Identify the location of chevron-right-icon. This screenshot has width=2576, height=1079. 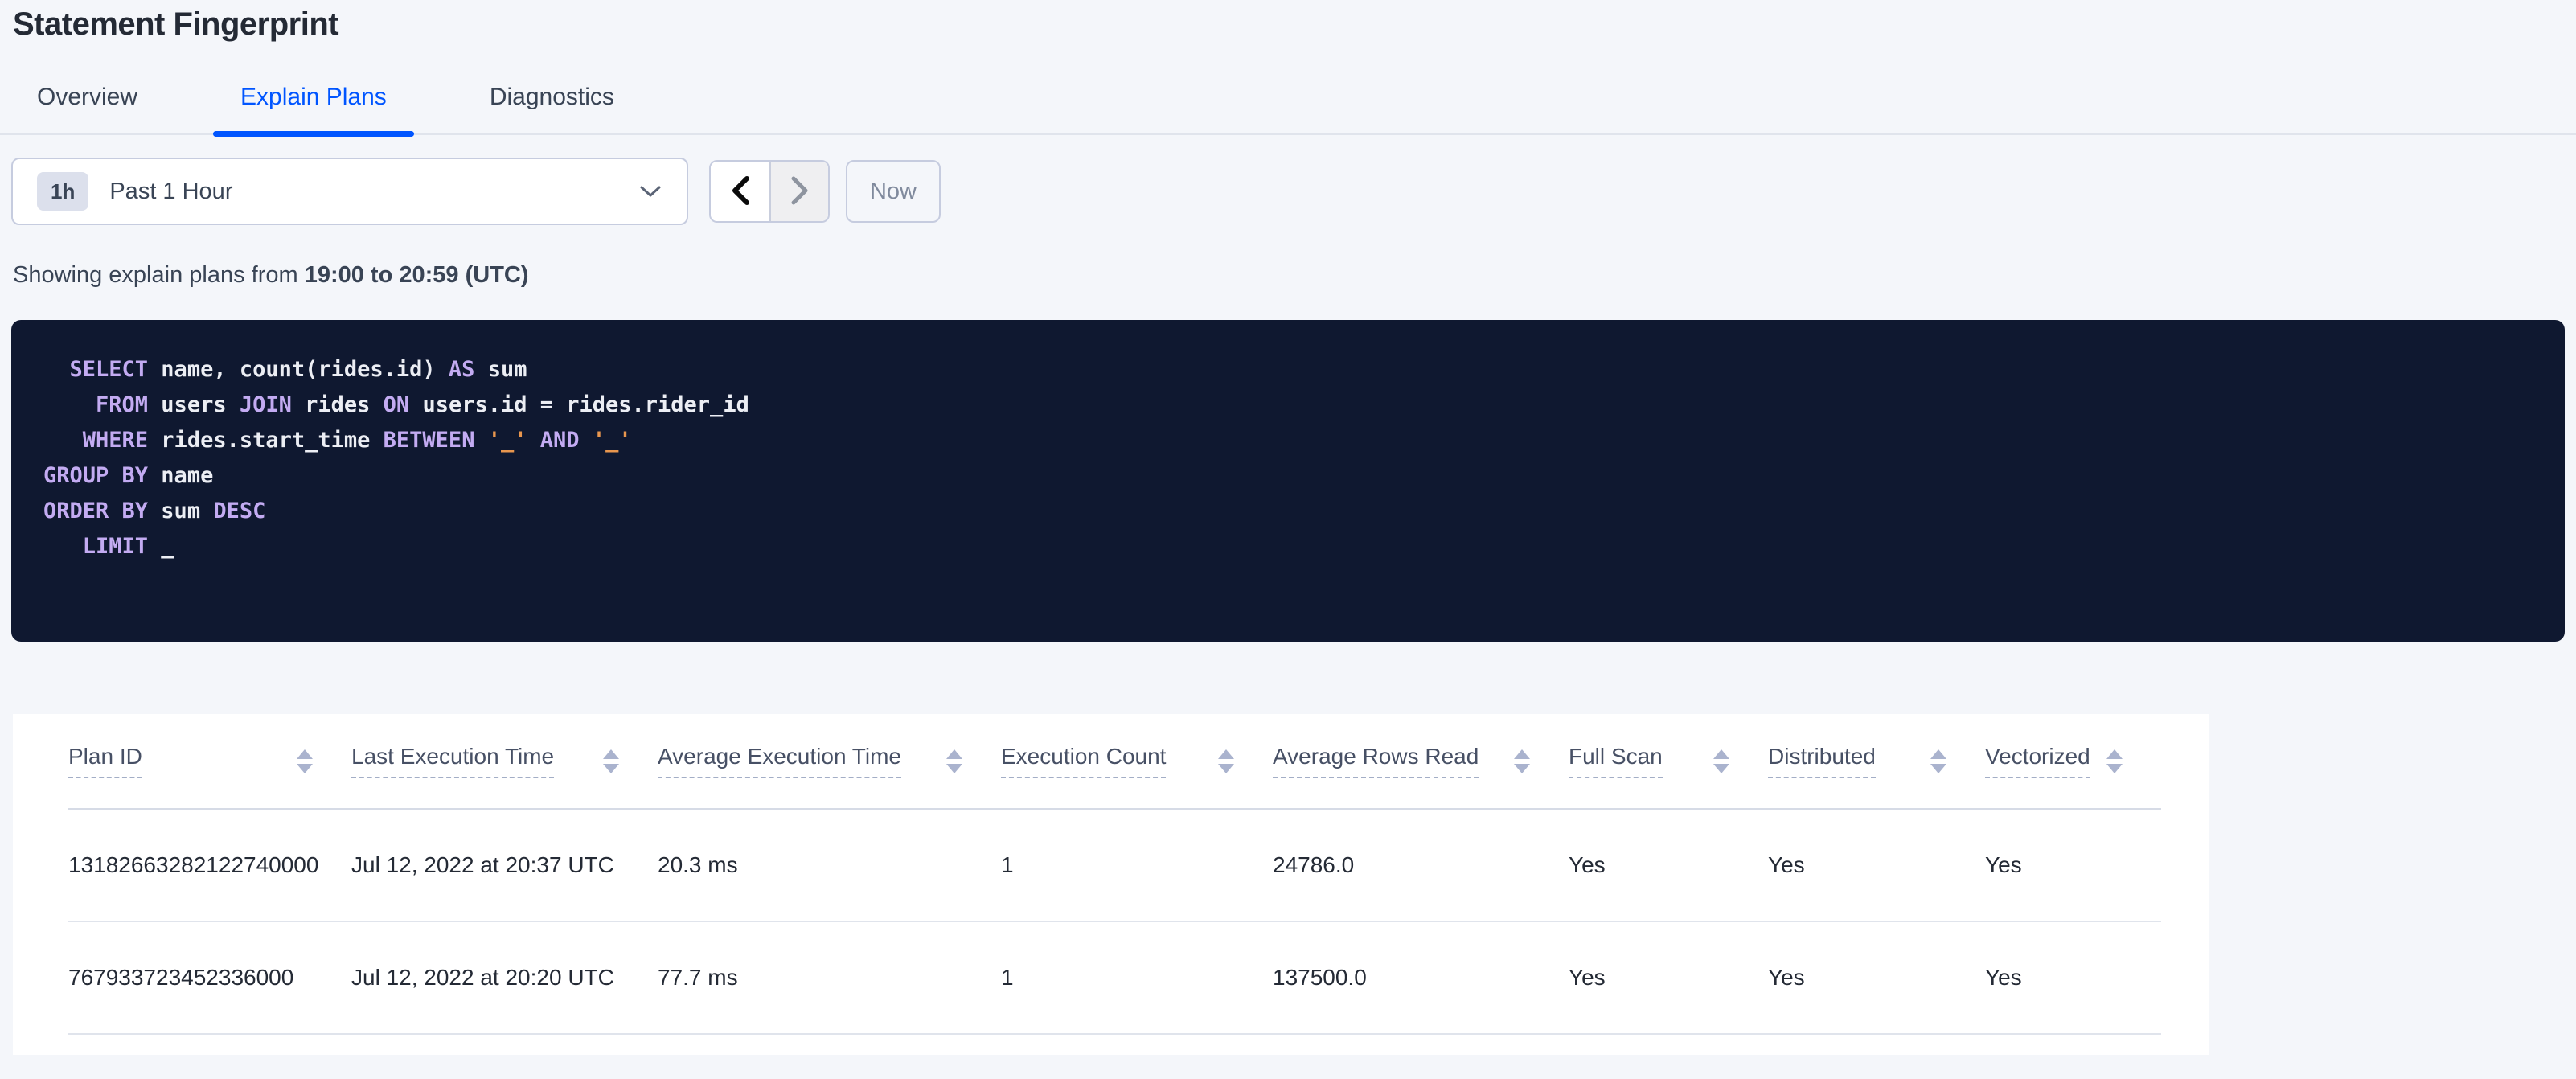
(800, 191).